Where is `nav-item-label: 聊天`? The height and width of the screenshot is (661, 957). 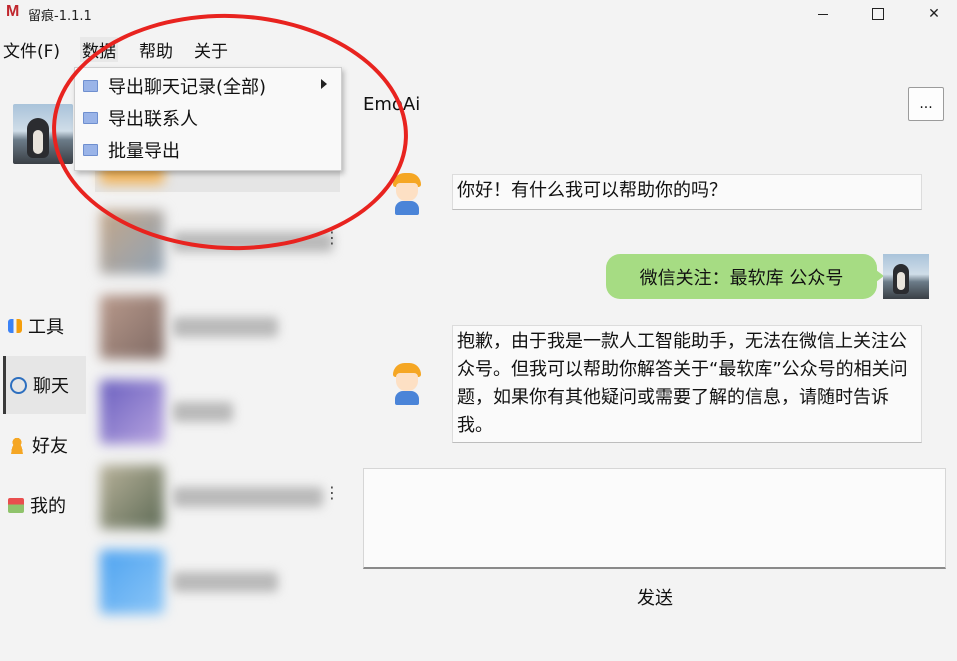 nav-item-label: 聊天 is located at coordinates (51, 386).